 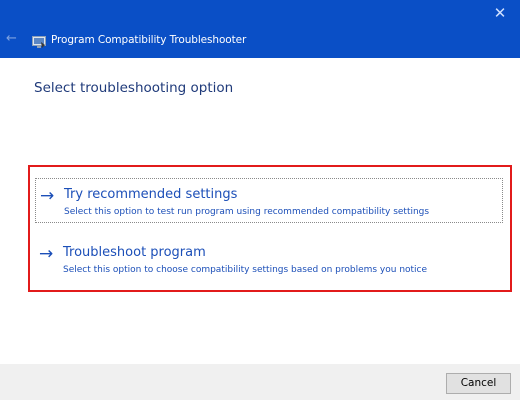 What do you see at coordinates (134, 88) in the screenshot?
I see `page-heading: Select troubleshooting option` at bounding box center [134, 88].